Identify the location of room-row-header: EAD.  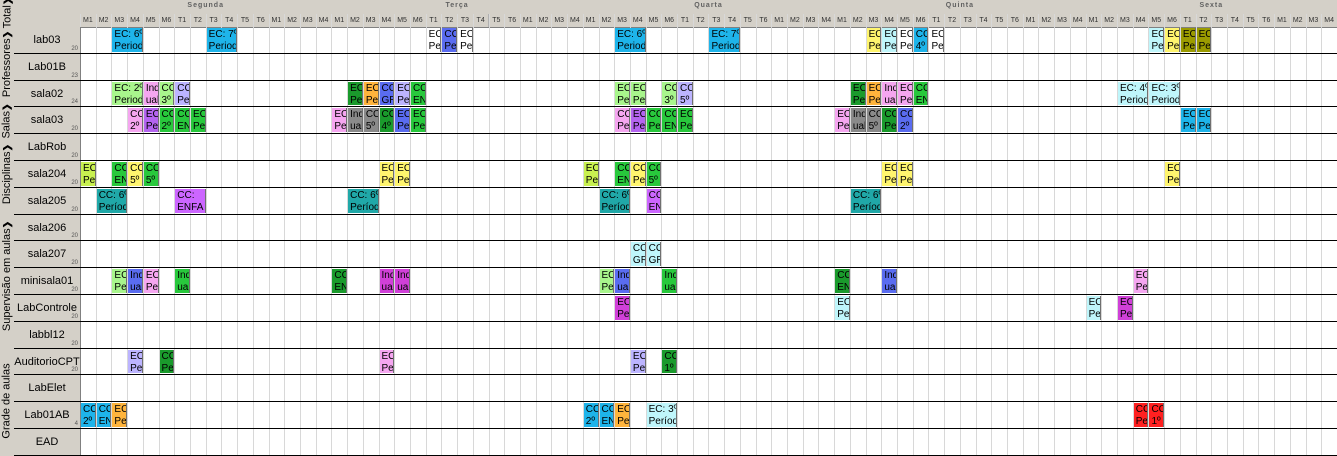
(47, 442).